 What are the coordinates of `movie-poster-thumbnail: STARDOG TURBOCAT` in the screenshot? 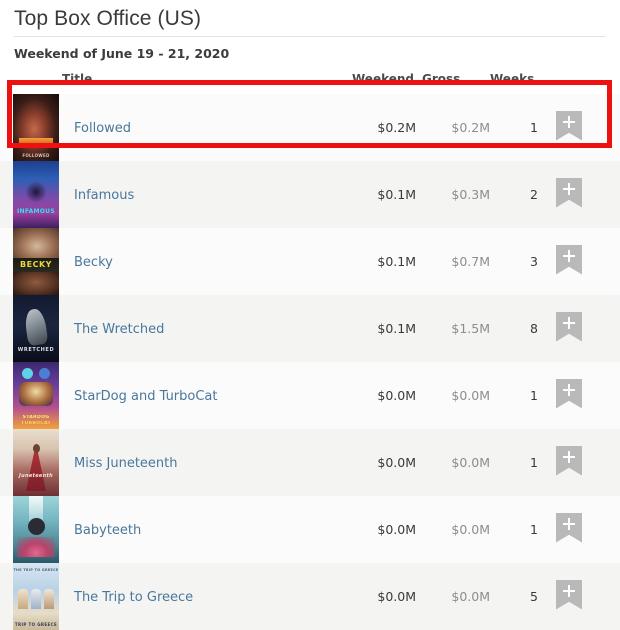 It's located at (36, 395).